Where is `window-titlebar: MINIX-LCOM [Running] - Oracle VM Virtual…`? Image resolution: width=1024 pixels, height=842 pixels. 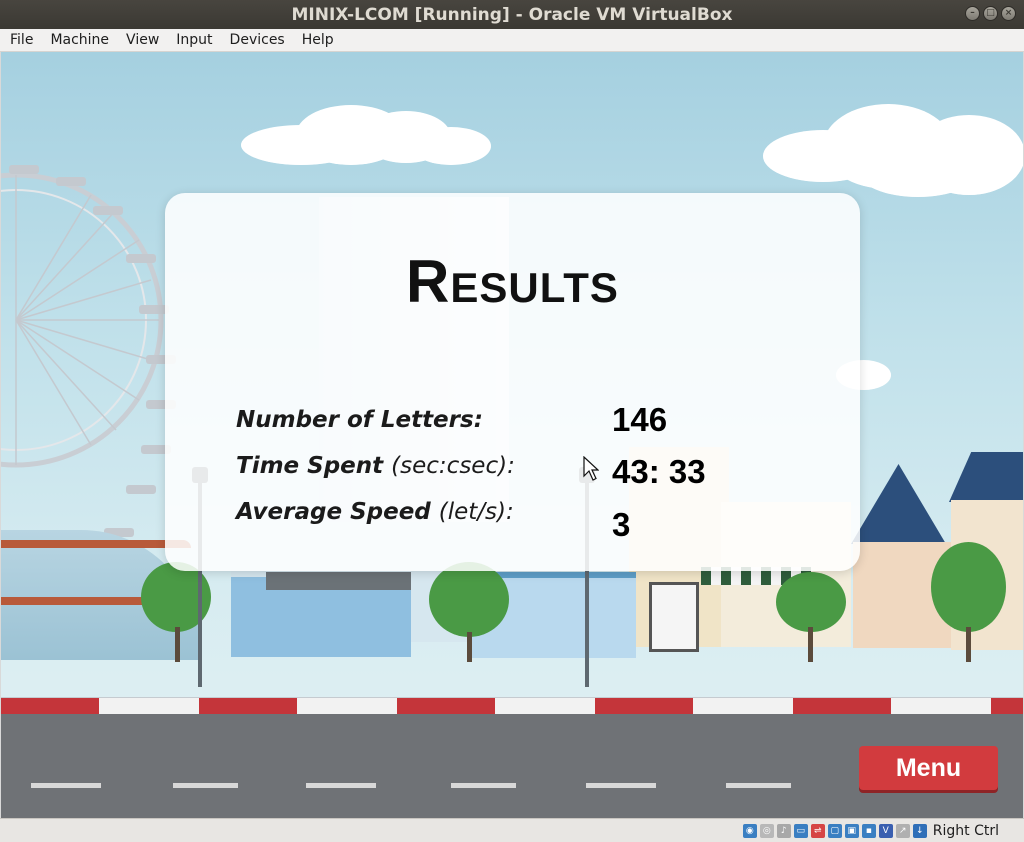 window-titlebar: MINIX-LCOM [Running] - Oracle VM Virtual… is located at coordinates (512, 14).